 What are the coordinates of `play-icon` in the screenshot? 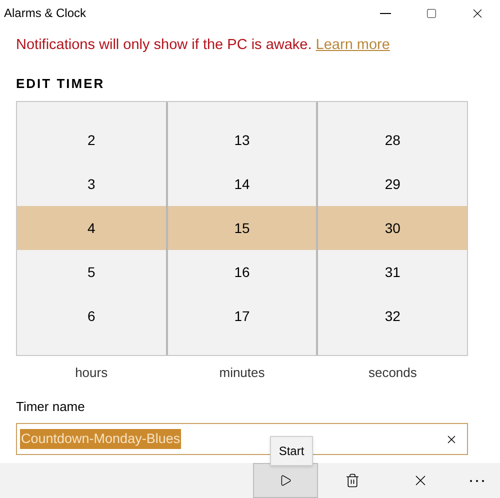 It's located at (285, 480).